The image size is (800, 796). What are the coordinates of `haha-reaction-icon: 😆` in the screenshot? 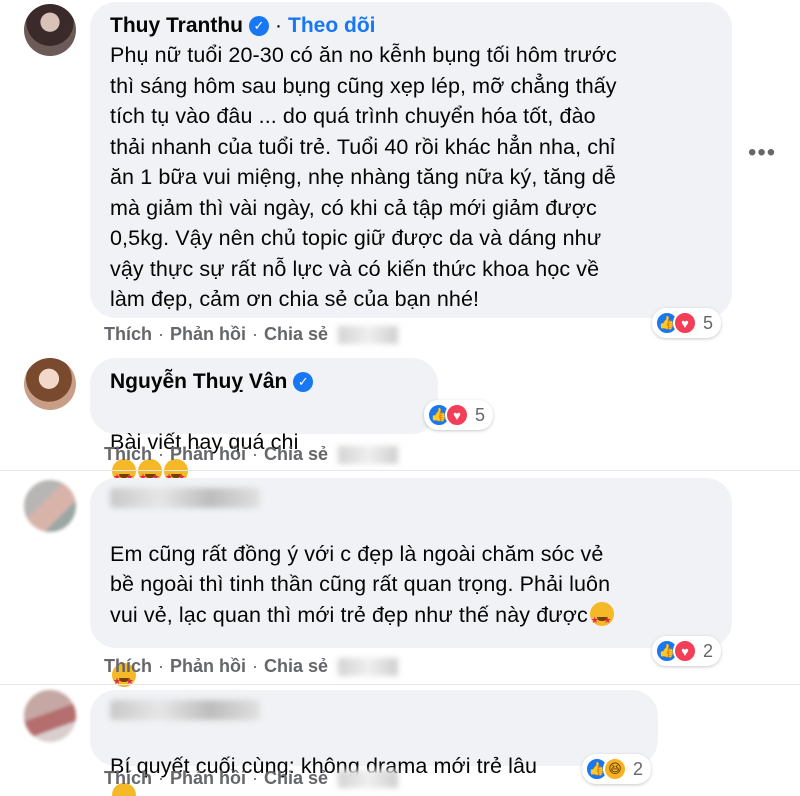 It's located at (615, 769).